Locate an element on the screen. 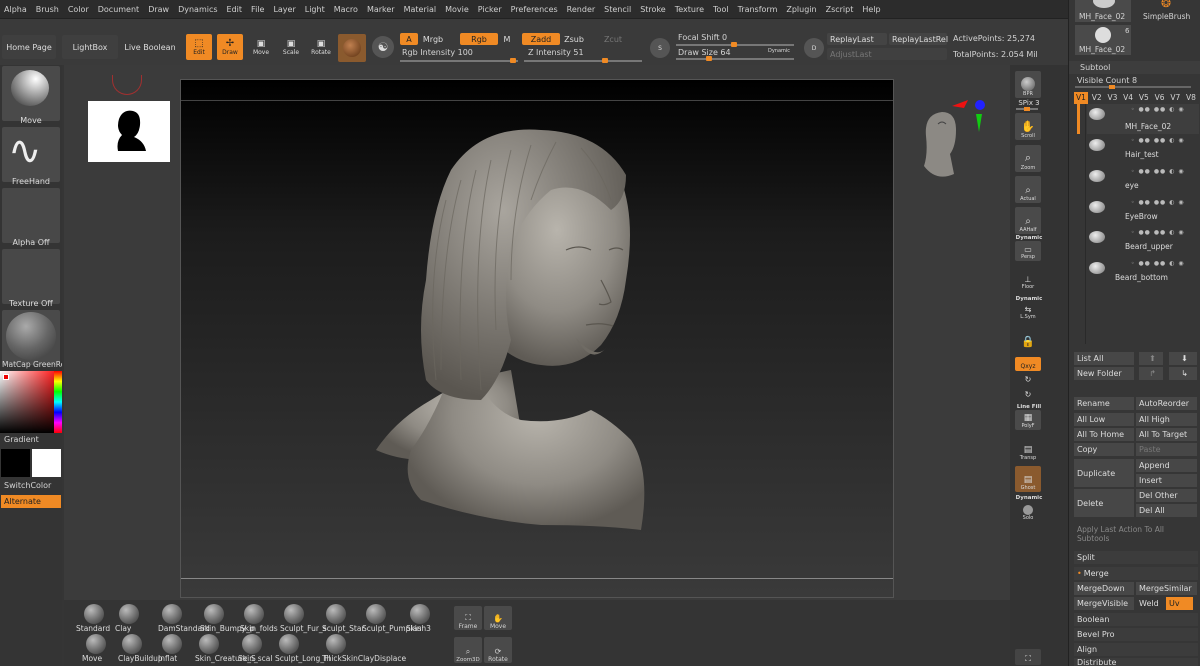  scale-mode-button: ▣ Scale is located at coordinates (291, 47).